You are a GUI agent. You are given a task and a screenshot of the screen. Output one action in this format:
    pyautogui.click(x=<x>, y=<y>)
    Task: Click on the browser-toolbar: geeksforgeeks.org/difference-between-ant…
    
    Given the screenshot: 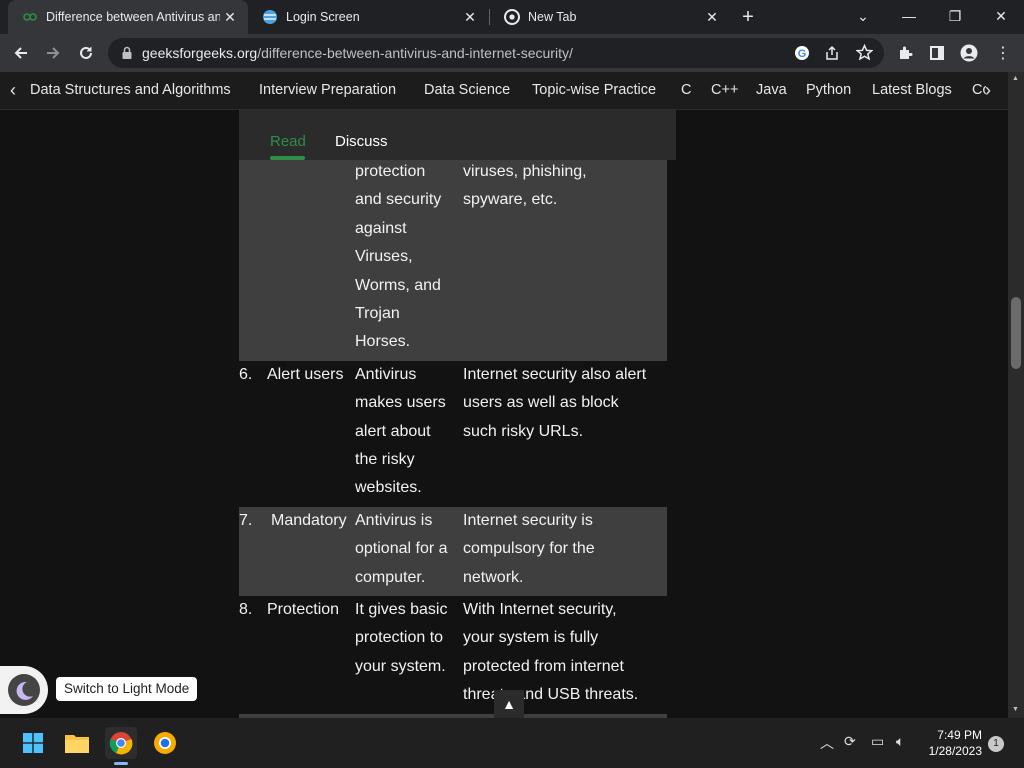 What is the action you would take?
    pyautogui.click(x=512, y=53)
    